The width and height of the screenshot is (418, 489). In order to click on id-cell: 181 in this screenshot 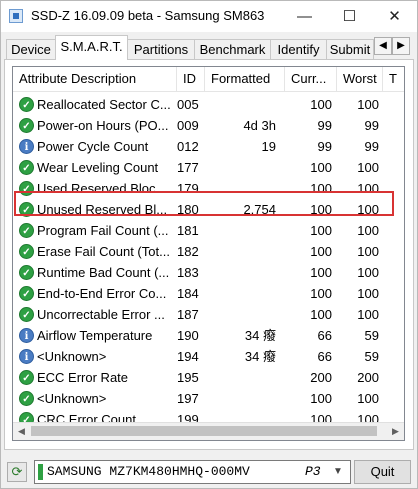, I will do `click(188, 230)`.